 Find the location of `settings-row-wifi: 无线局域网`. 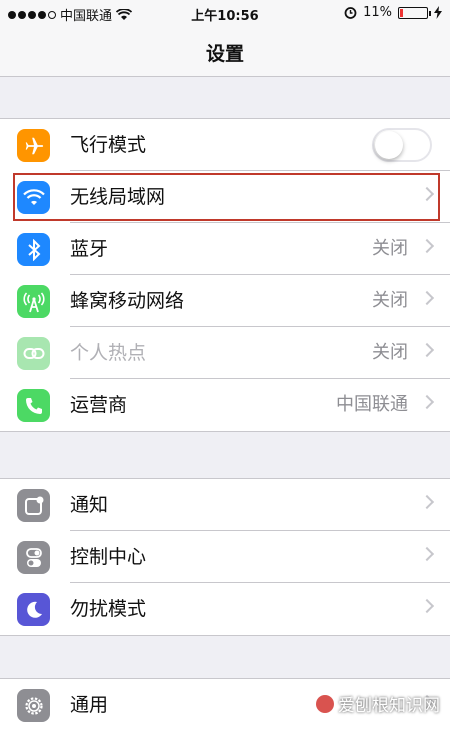

settings-row-wifi: 无线局域网 is located at coordinates (225, 197).